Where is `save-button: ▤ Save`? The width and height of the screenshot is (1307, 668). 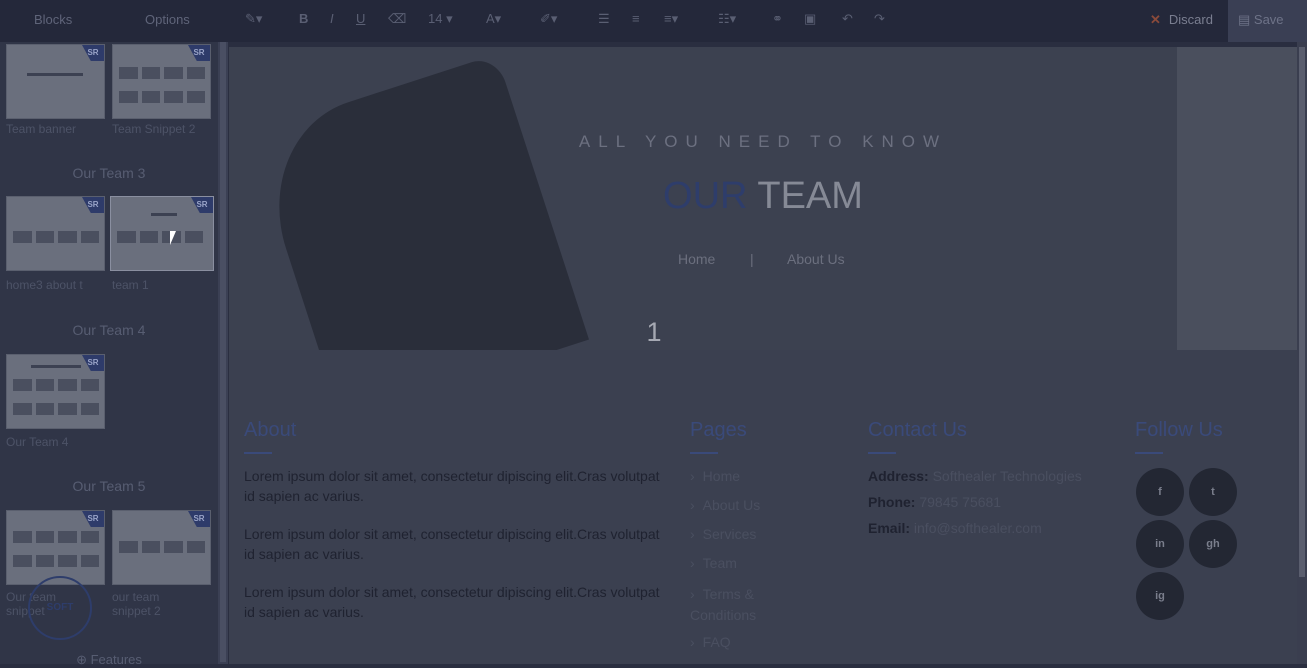 save-button: ▤ Save is located at coordinates (1267, 21).